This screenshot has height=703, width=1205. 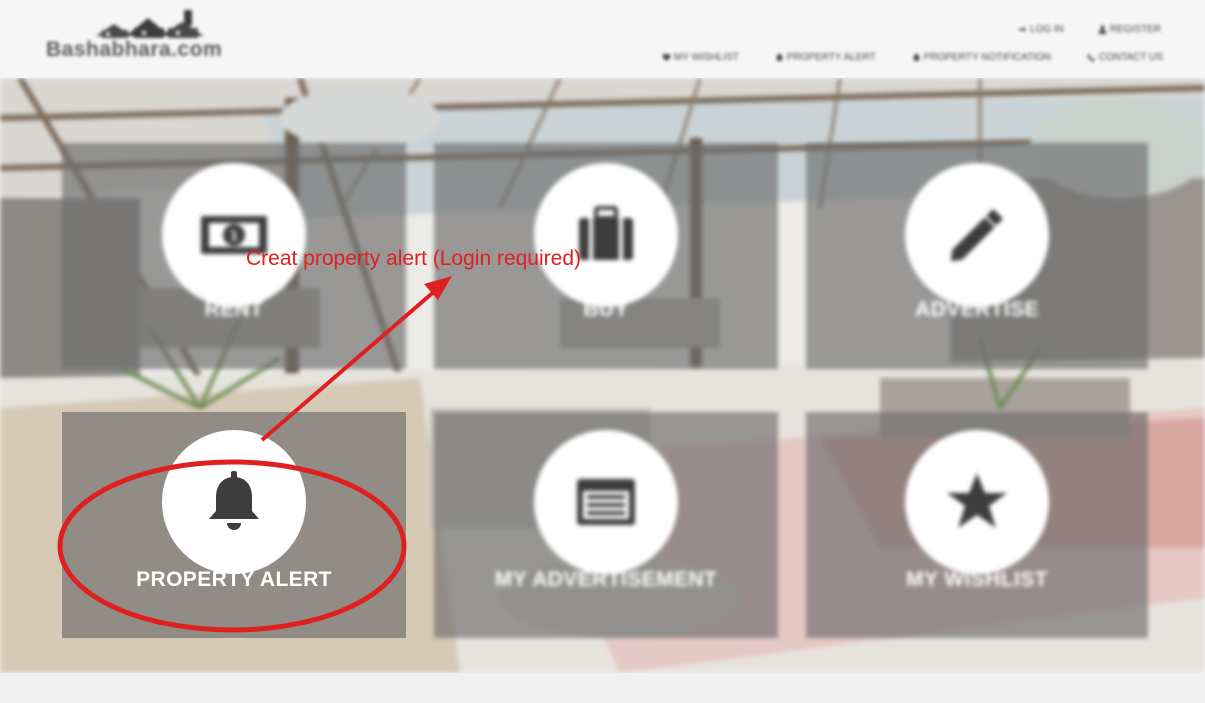 I want to click on register-label: REGISTER, so click(x=1135, y=29).